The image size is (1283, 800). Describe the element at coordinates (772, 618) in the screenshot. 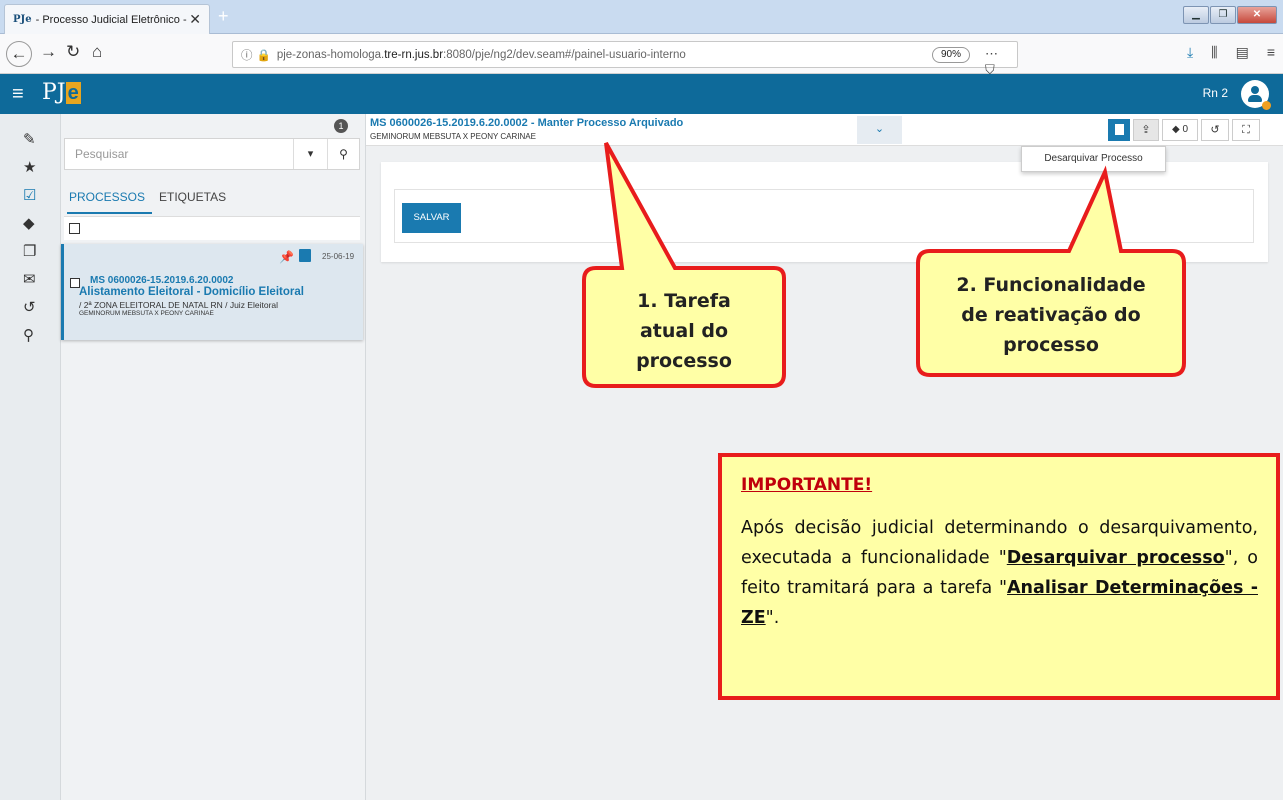

I see `important-text-3: ".` at that location.